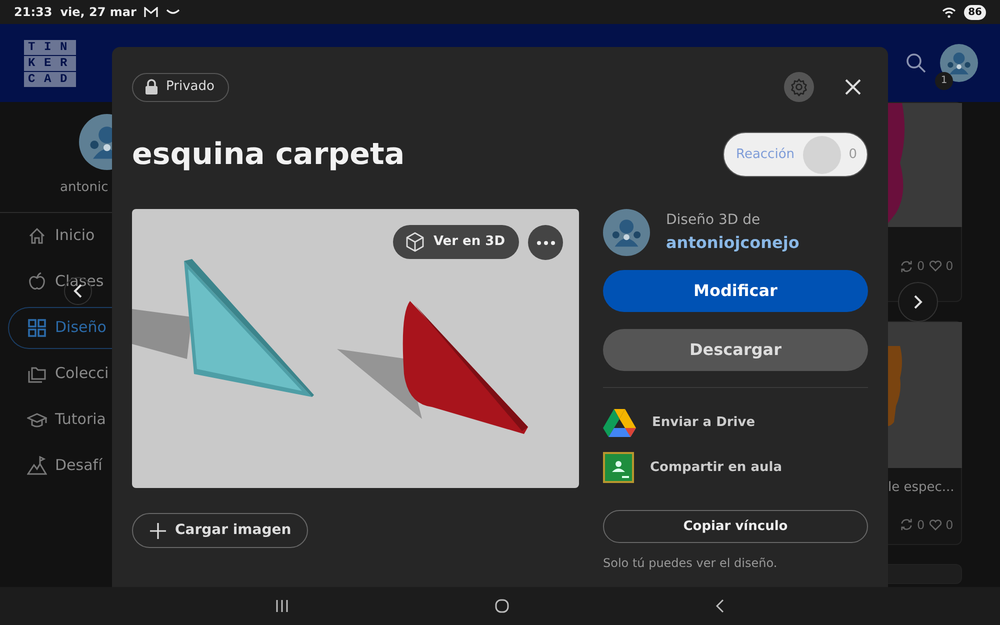 The width and height of the screenshot is (1000, 625). What do you see at coordinates (33, 12) in the screenshot?
I see `clock-time: 21:33` at bounding box center [33, 12].